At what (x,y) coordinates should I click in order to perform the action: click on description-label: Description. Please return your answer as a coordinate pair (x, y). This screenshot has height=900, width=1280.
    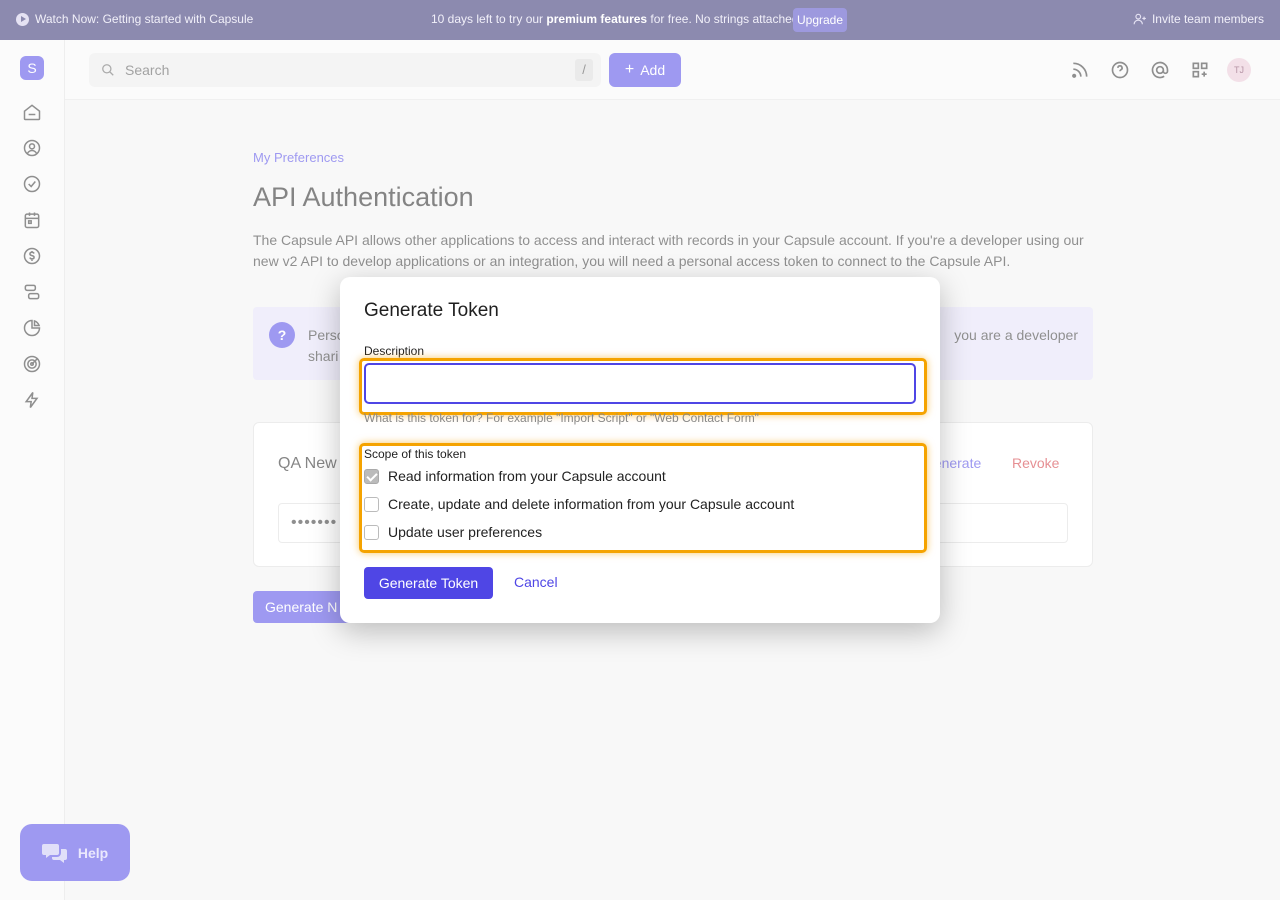
    Looking at the image, I should click on (394, 351).